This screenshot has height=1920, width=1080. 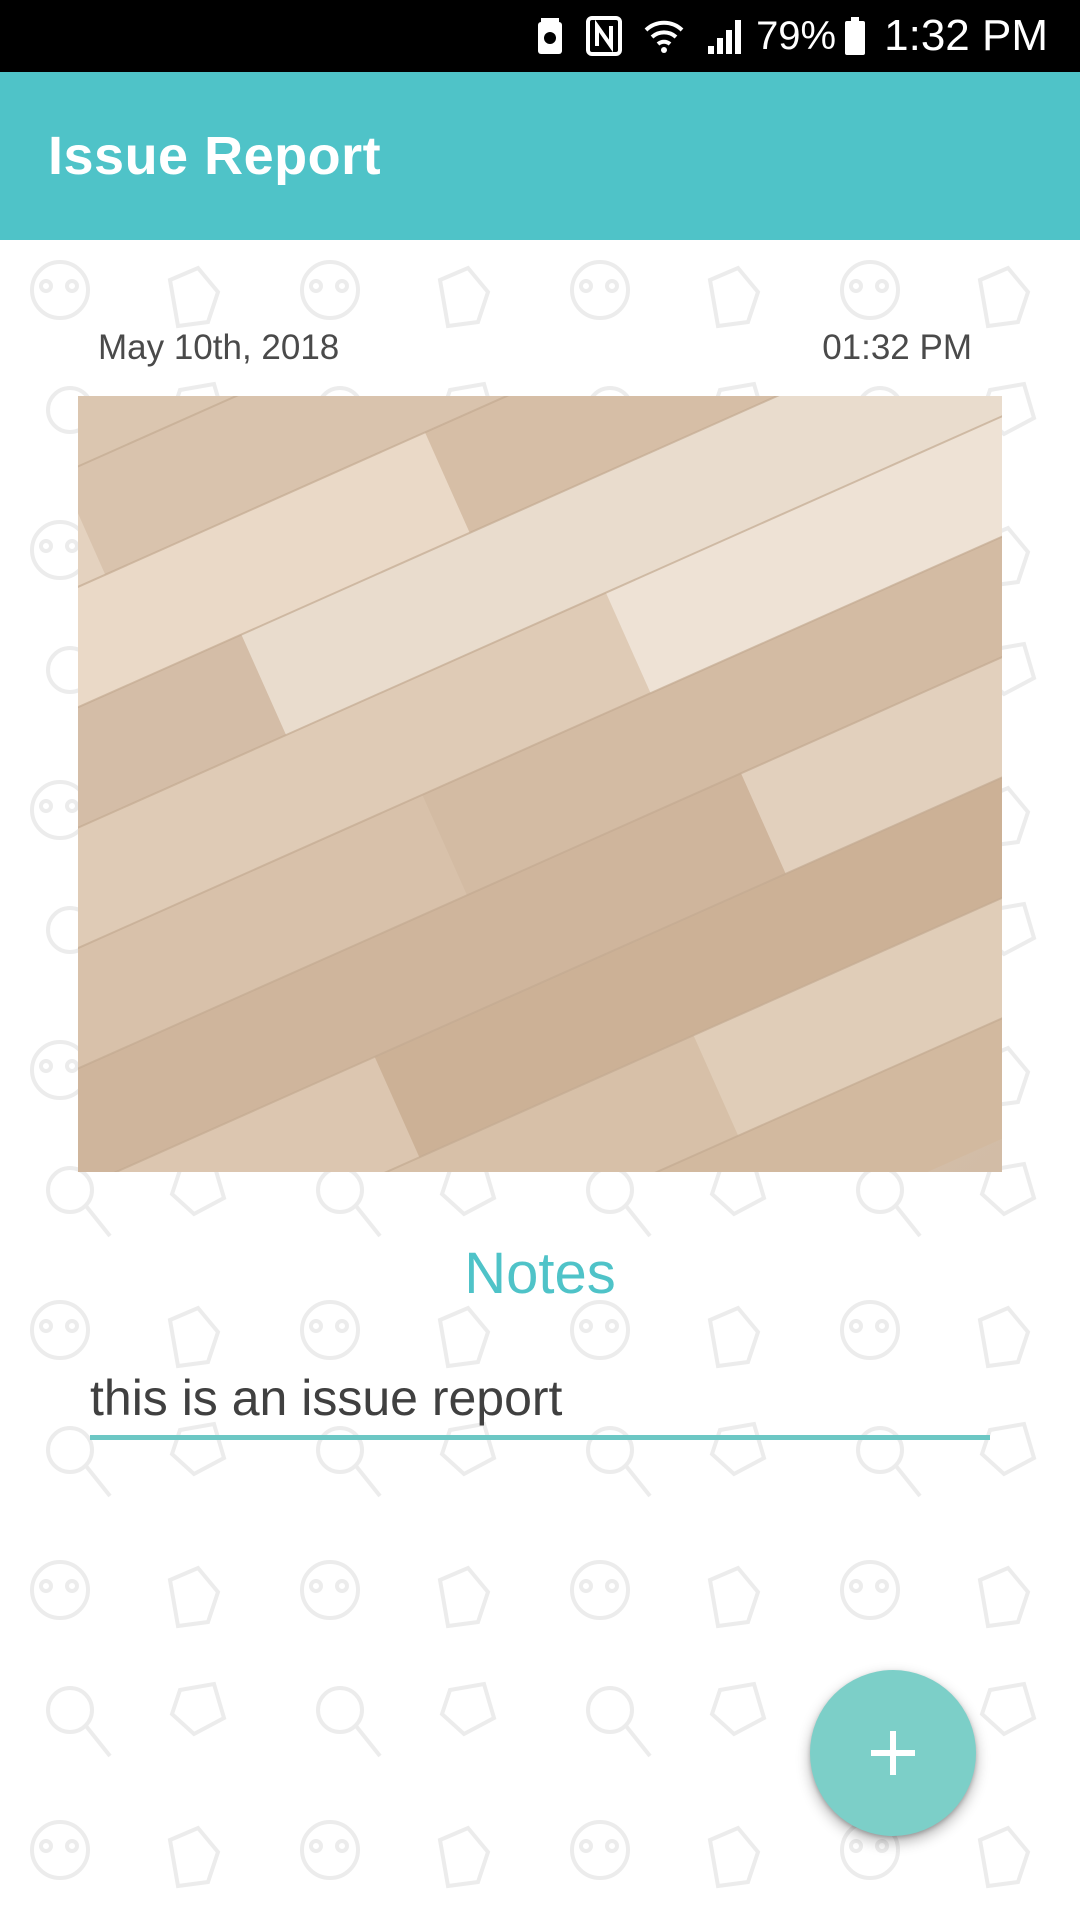 I want to click on notes-heading: Notes, so click(x=540, y=1273).